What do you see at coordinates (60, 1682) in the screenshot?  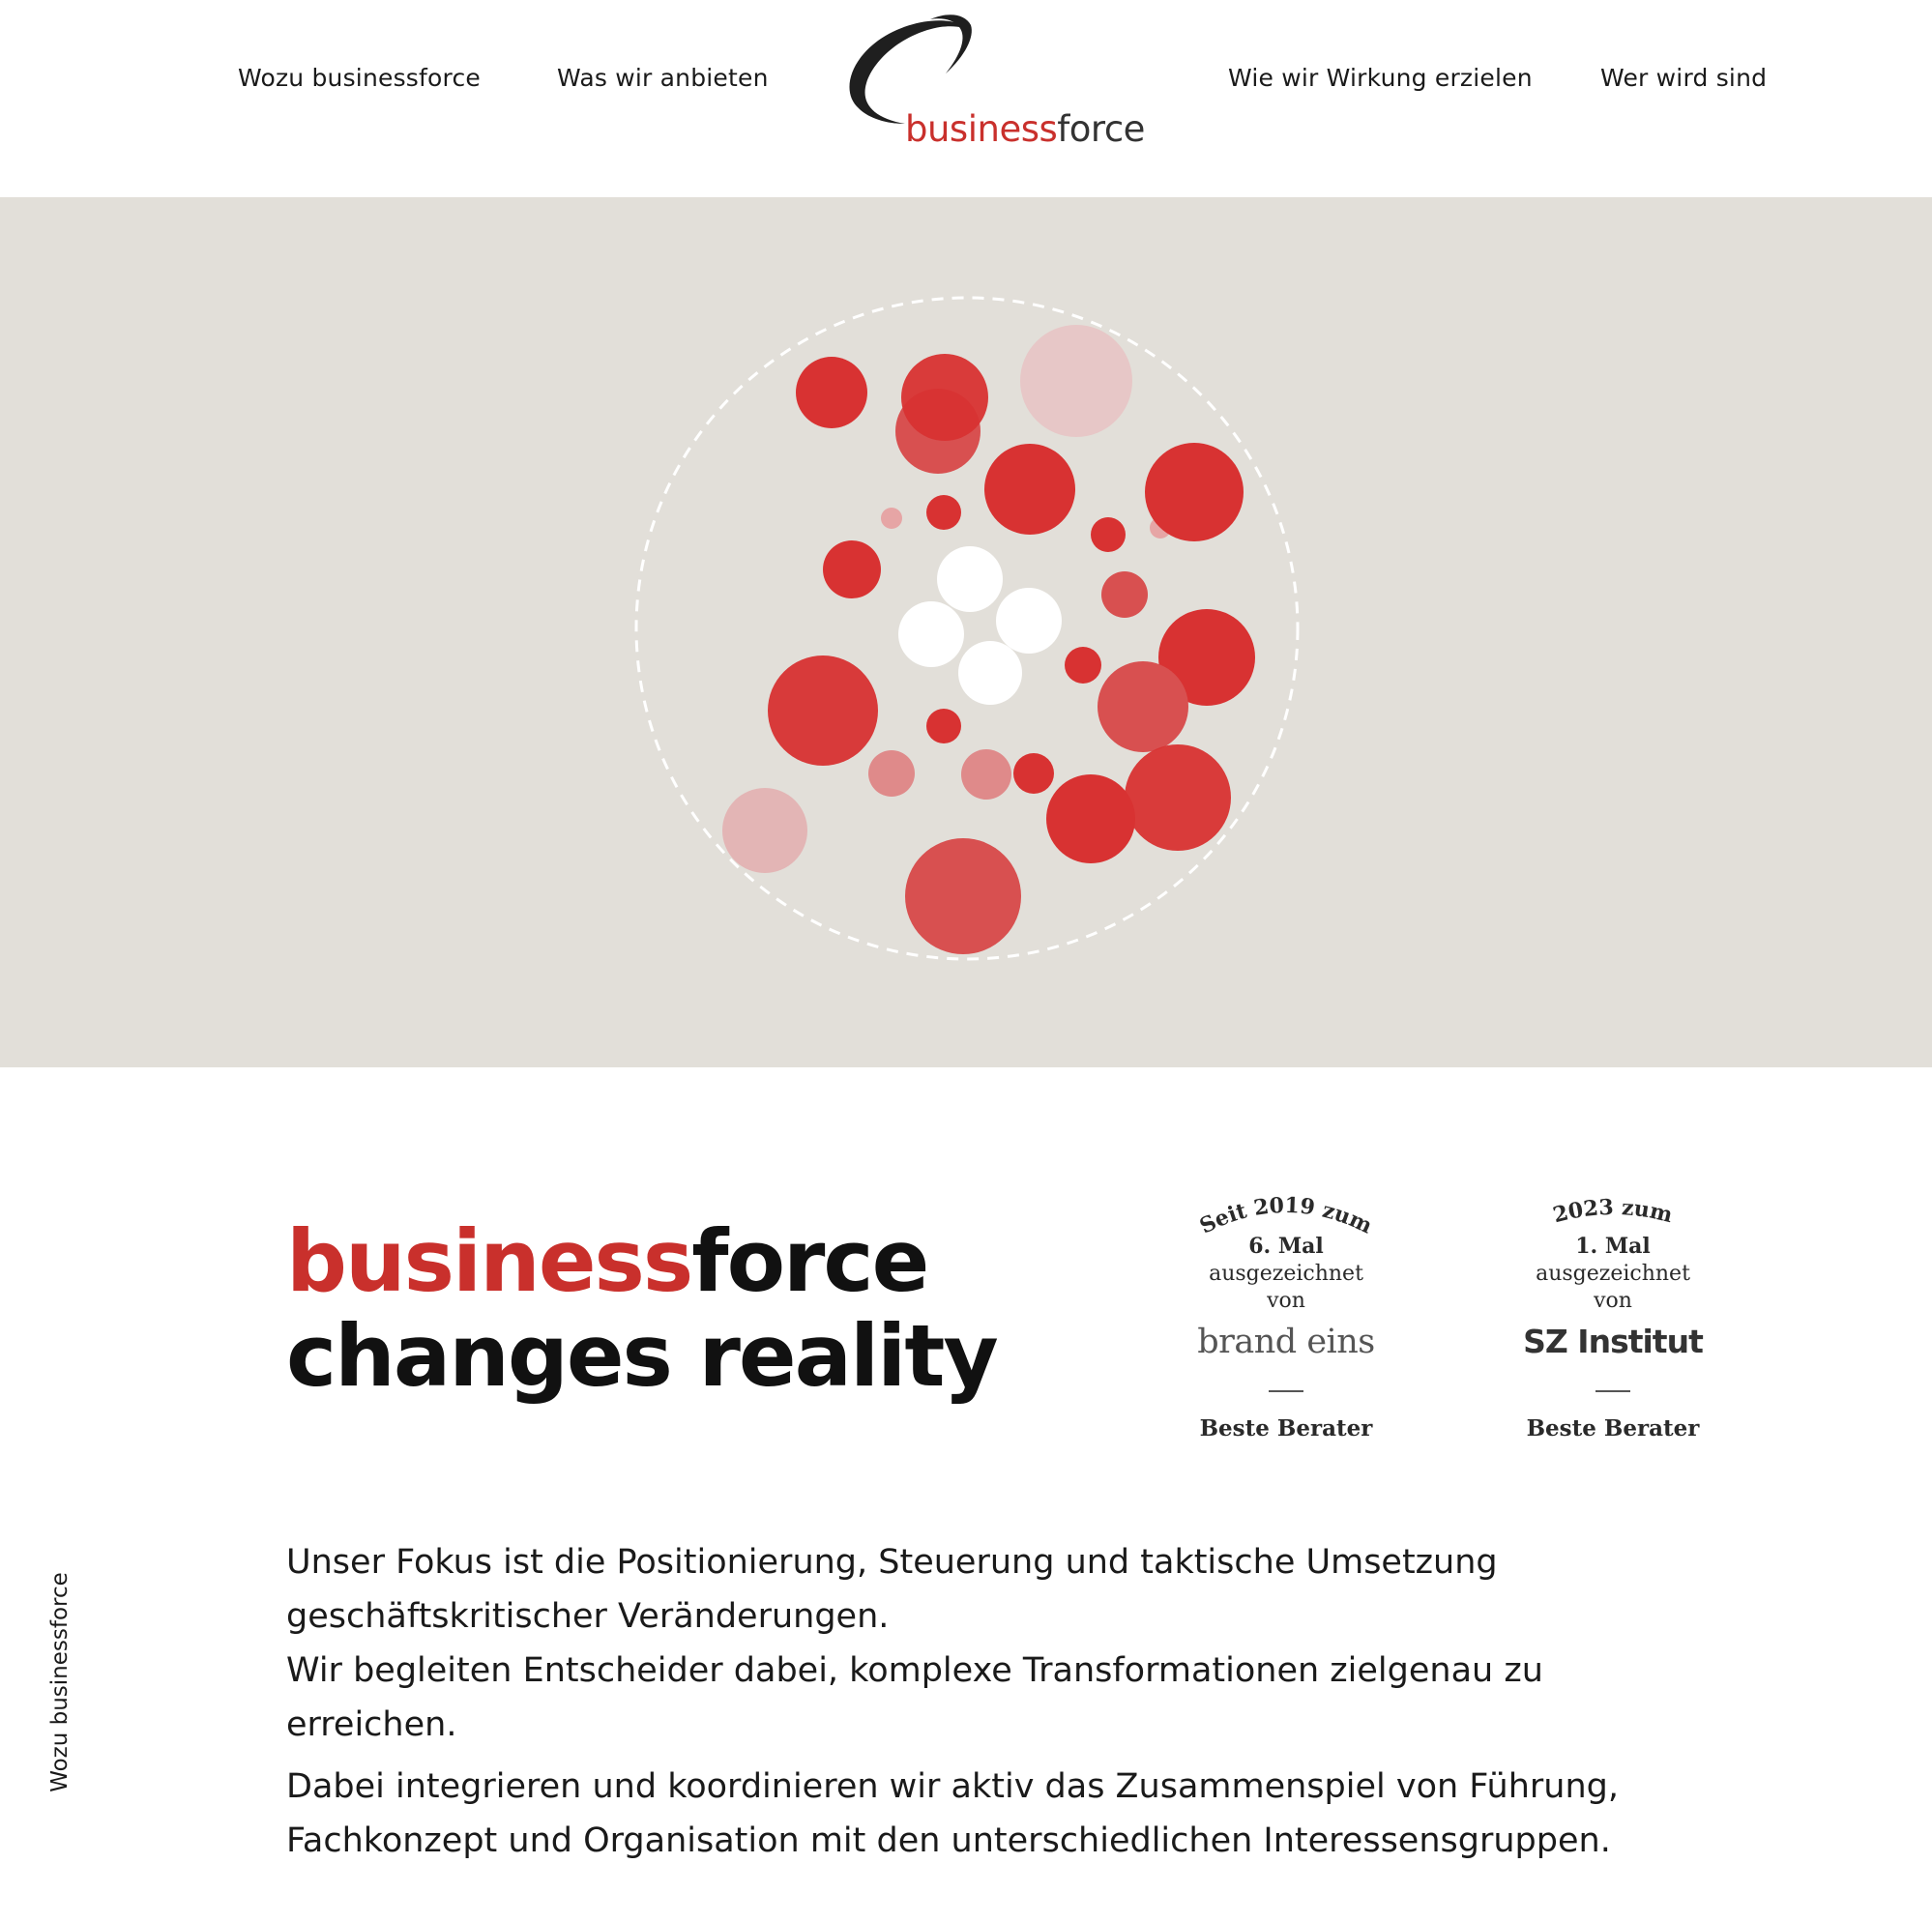 I see `side-section-label: Wozu businessforce` at bounding box center [60, 1682].